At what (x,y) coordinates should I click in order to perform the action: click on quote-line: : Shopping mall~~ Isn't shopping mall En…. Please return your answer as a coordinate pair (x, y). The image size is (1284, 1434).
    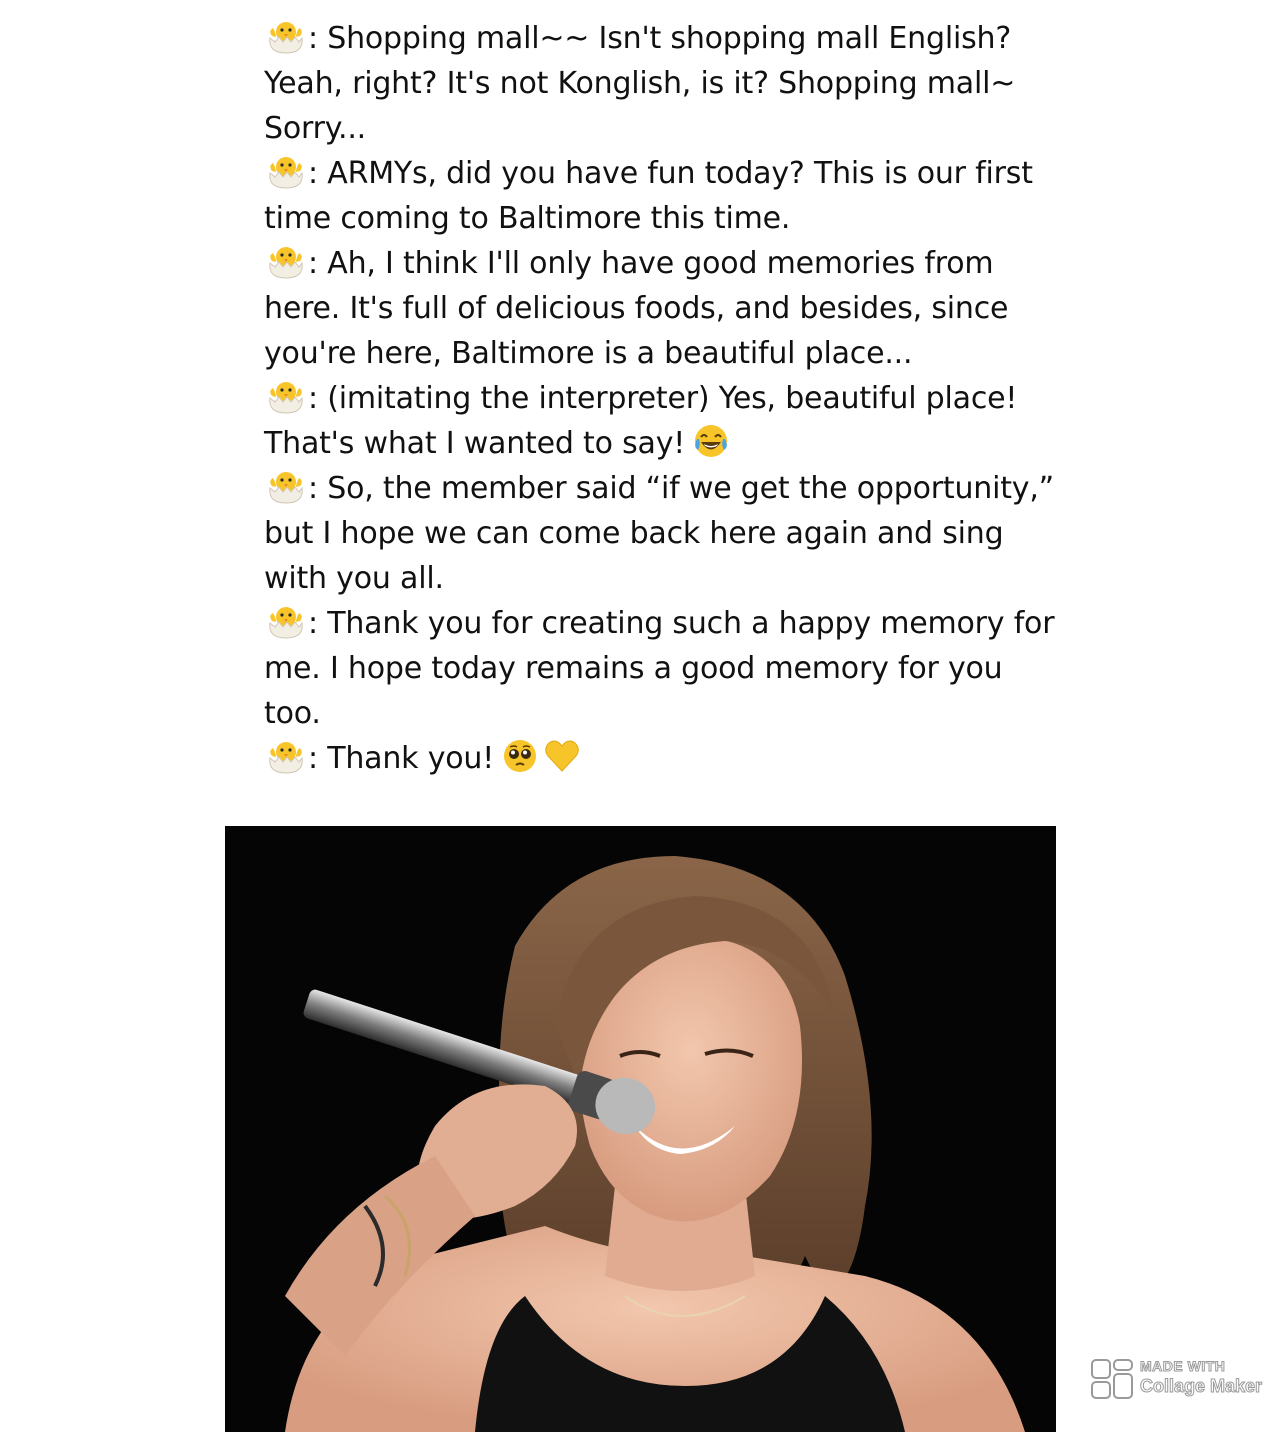
    Looking at the image, I should click on (664, 83).